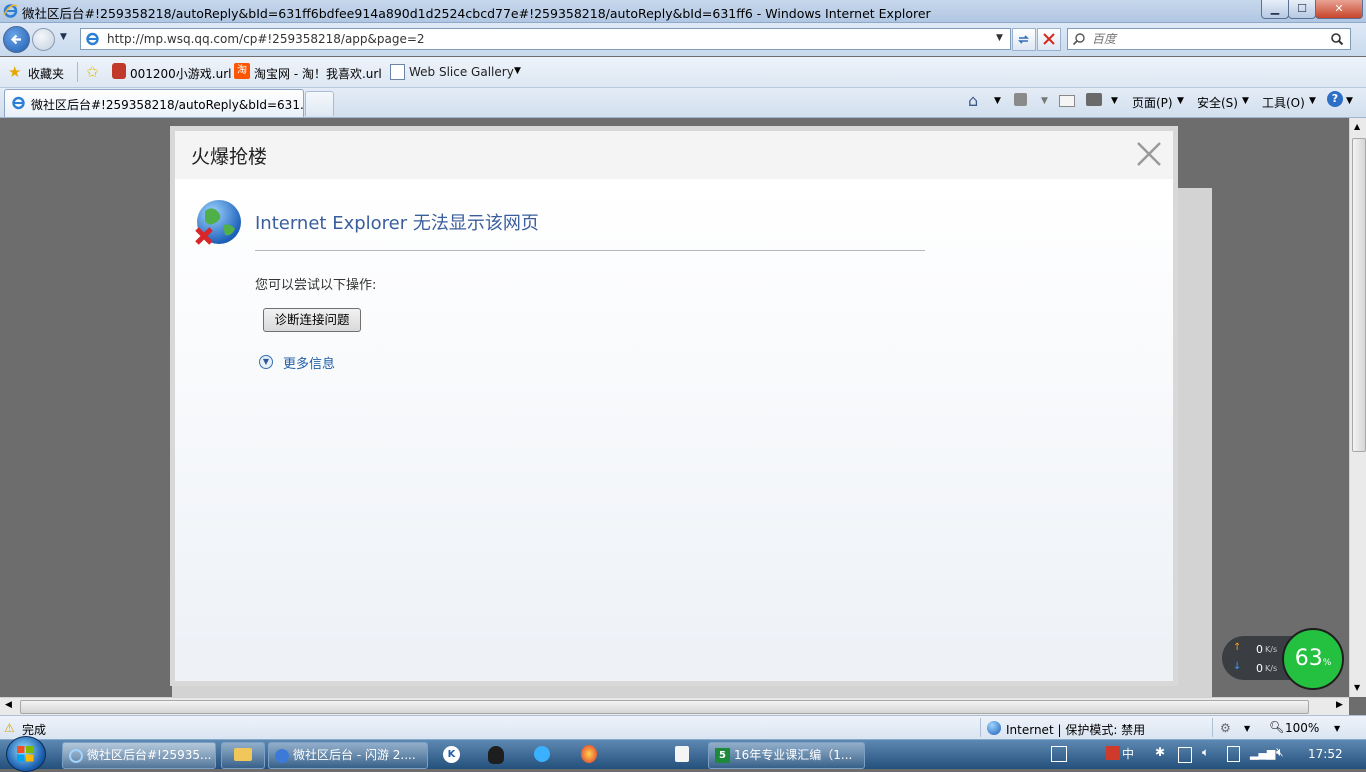 This screenshot has height=772, width=1366. What do you see at coordinates (722, 755) in the screenshot?
I see `spreadsheet-icon: 5` at bounding box center [722, 755].